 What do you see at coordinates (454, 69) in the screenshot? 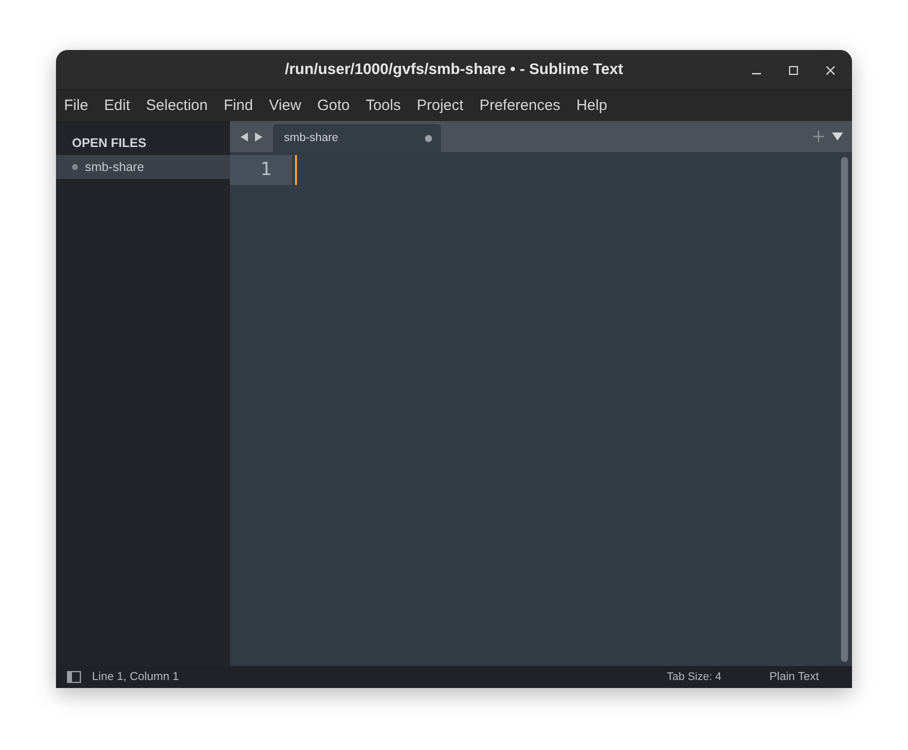
I see `window-title: /run/user/1000/gvfs/smb-share • - Sublime Text` at bounding box center [454, 69].